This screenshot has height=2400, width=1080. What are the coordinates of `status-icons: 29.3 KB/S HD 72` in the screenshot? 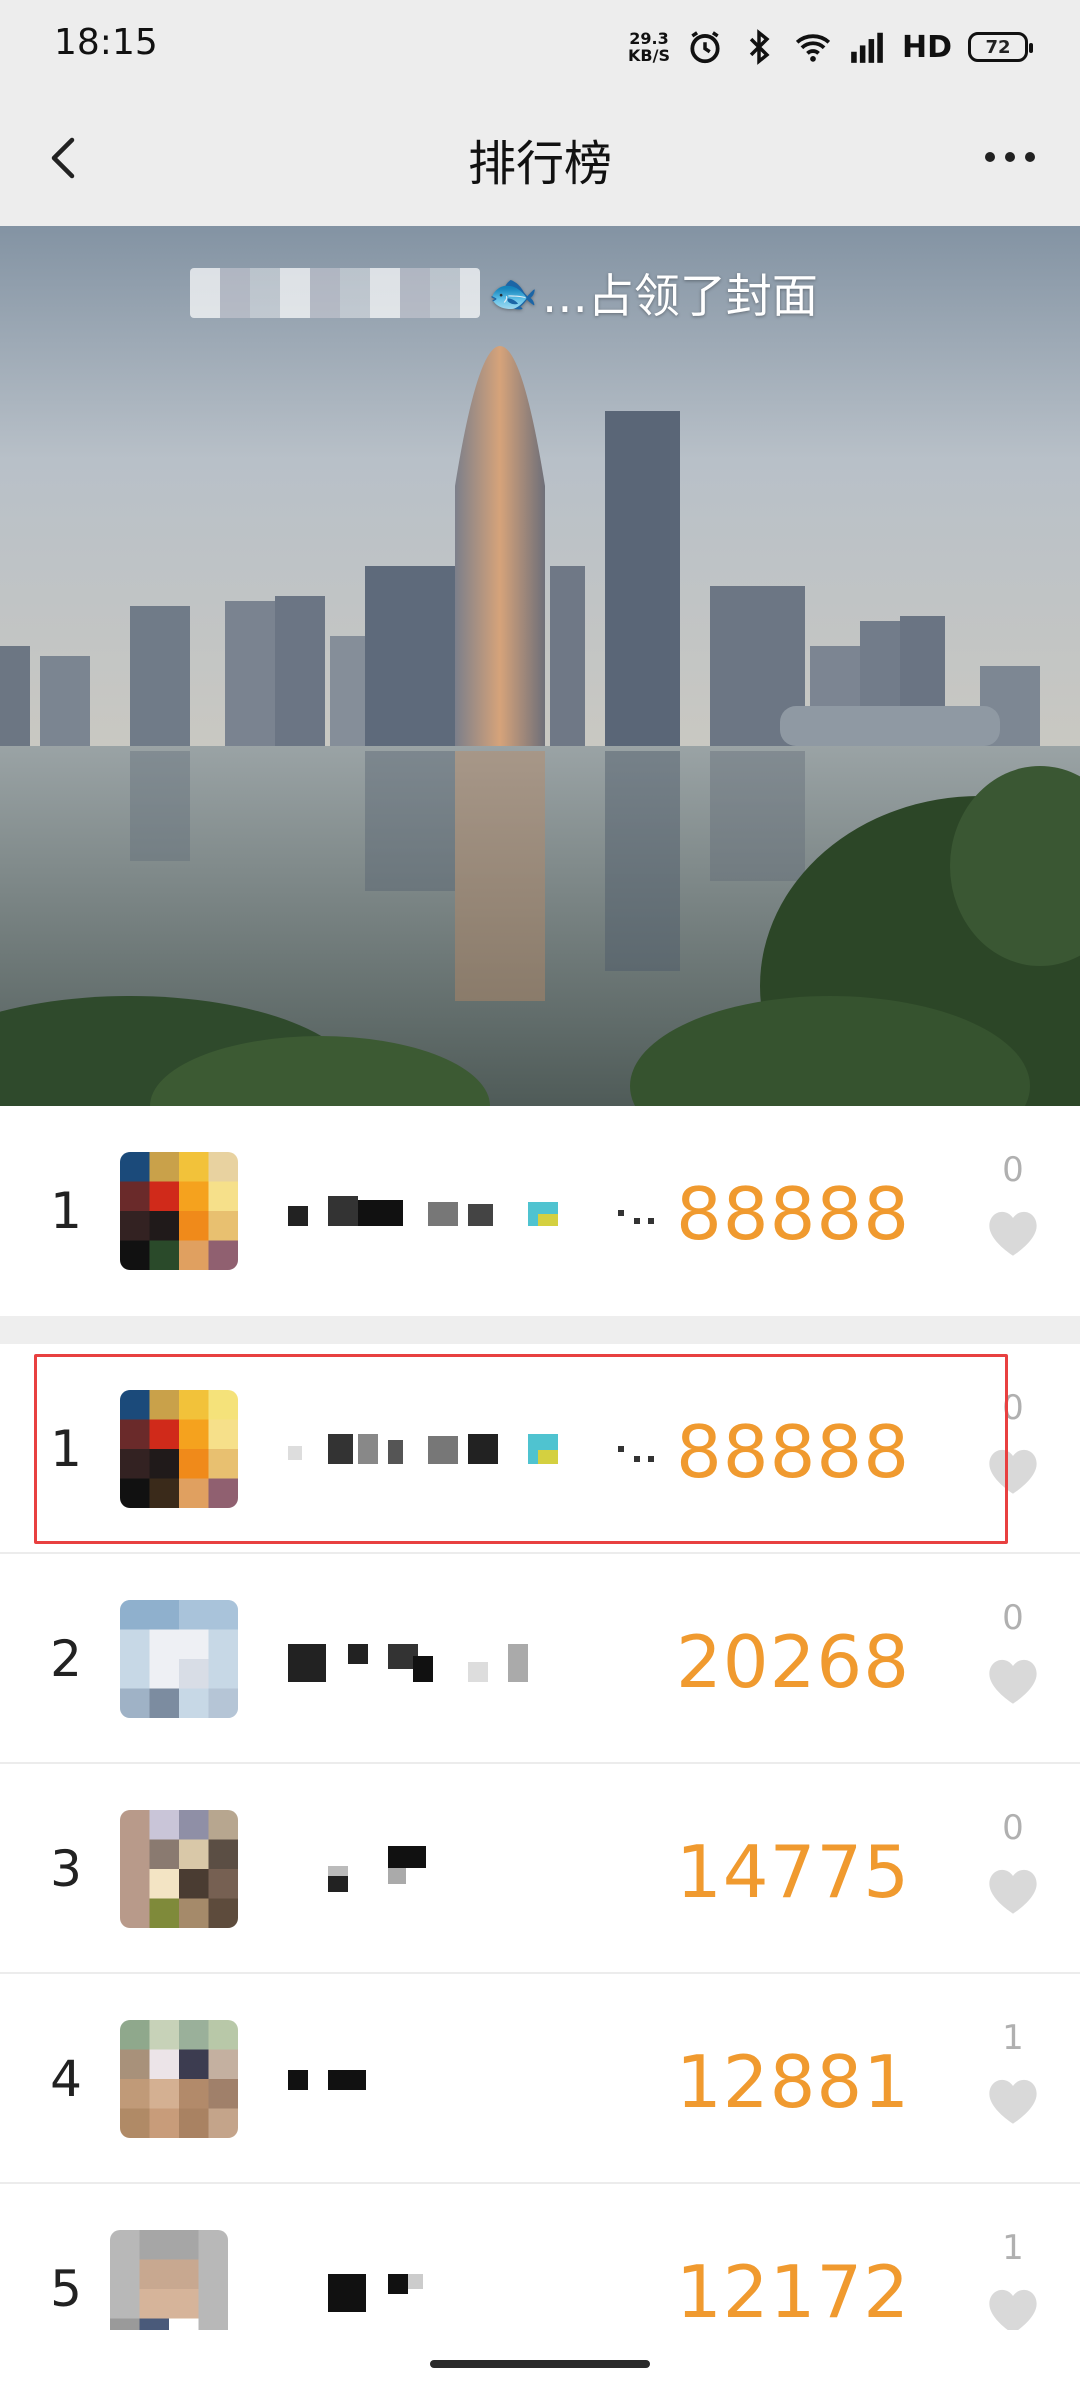 It's located at (830, 47).